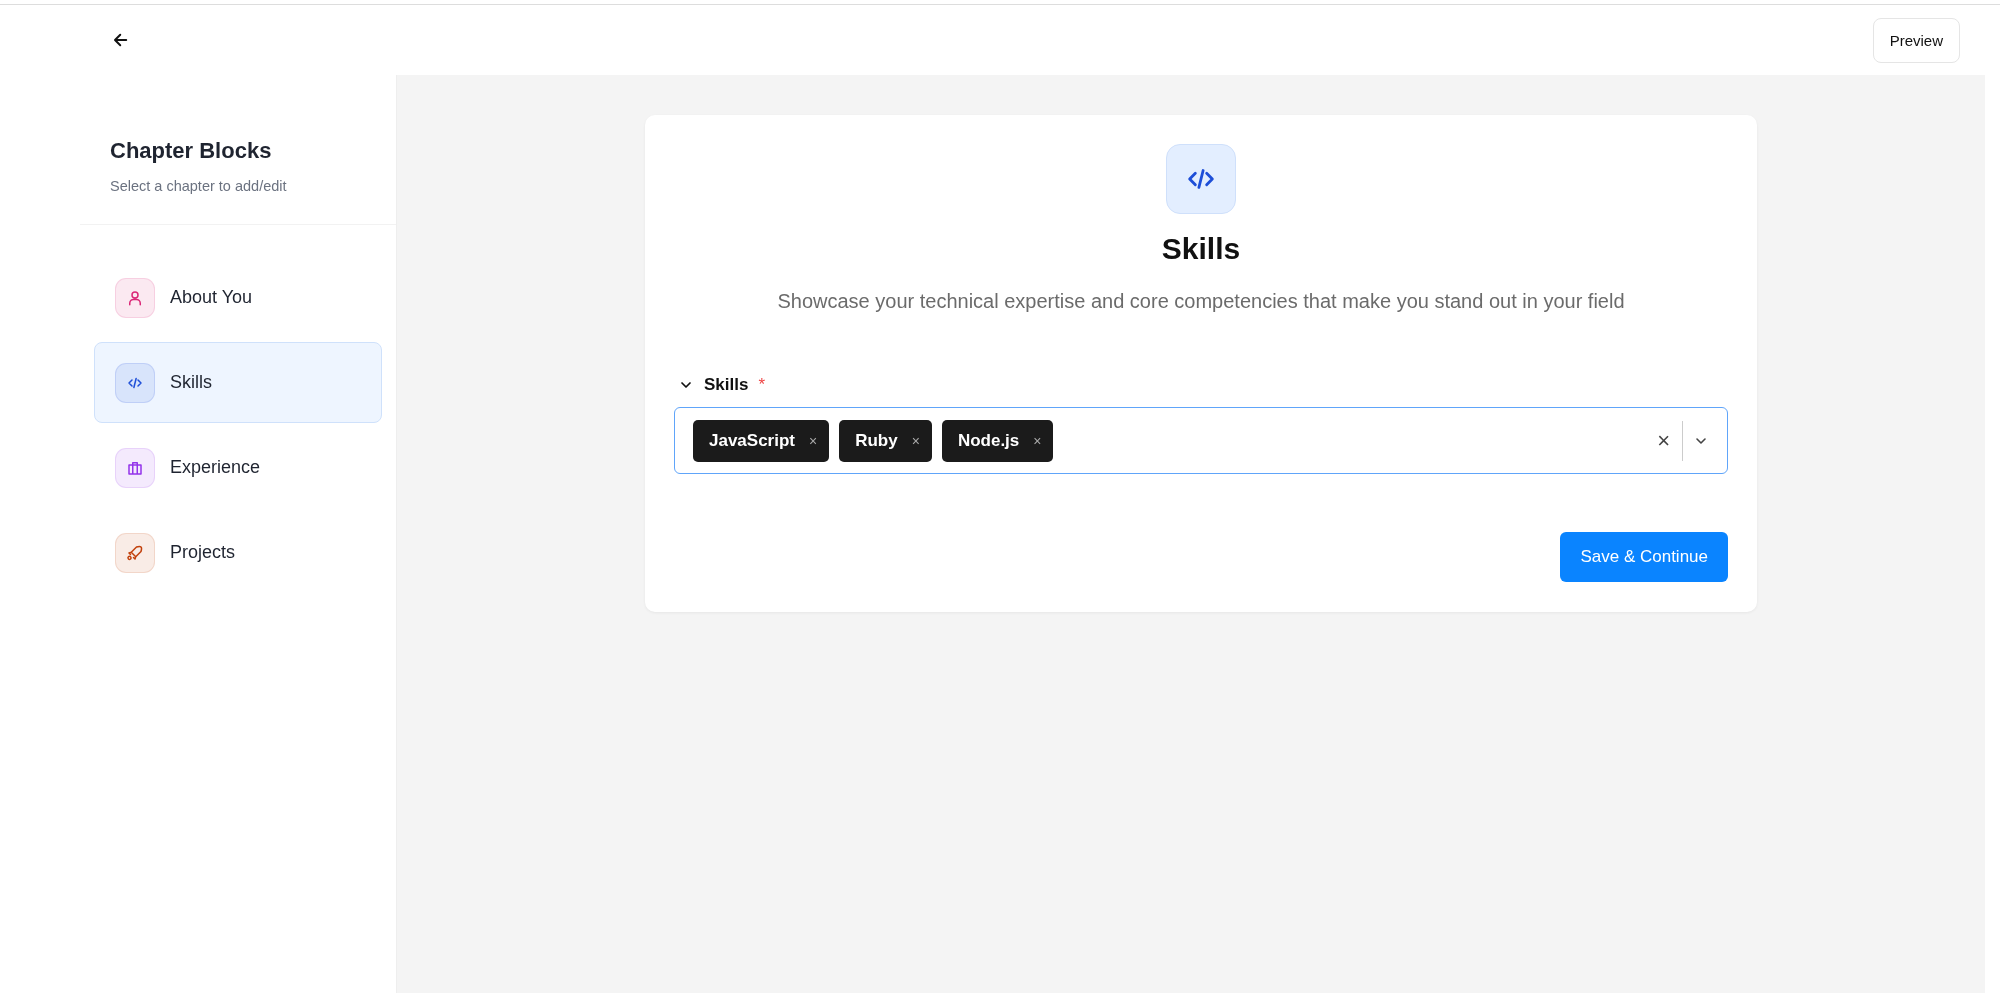 The height and width of the screenshot is (993, 2000). I want to click on card-description: Showcase your technical expertise and core competencies that make you stand out in your field, so click(1201, 301).